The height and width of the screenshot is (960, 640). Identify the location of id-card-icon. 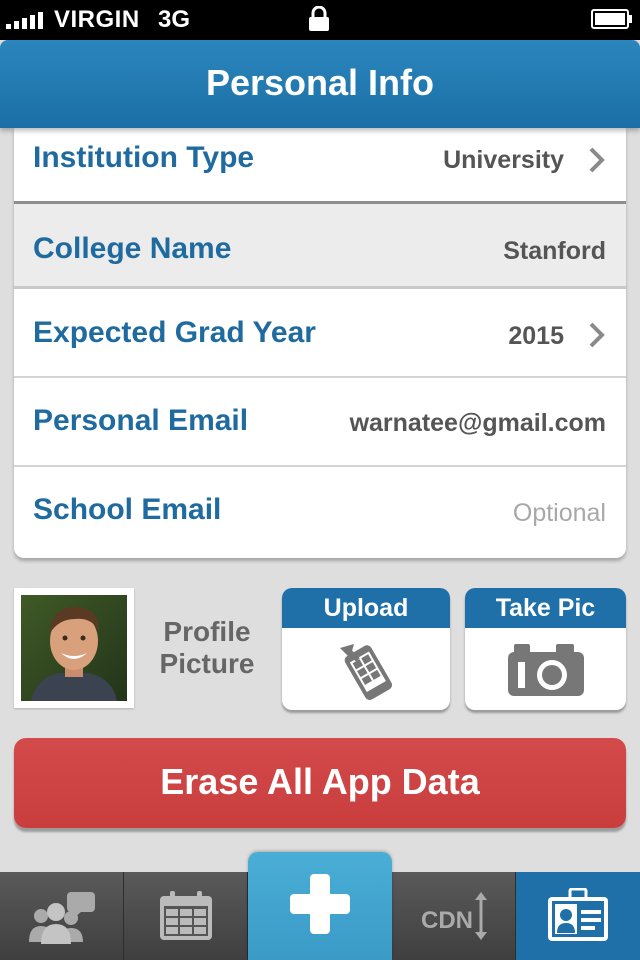
(578, 914).